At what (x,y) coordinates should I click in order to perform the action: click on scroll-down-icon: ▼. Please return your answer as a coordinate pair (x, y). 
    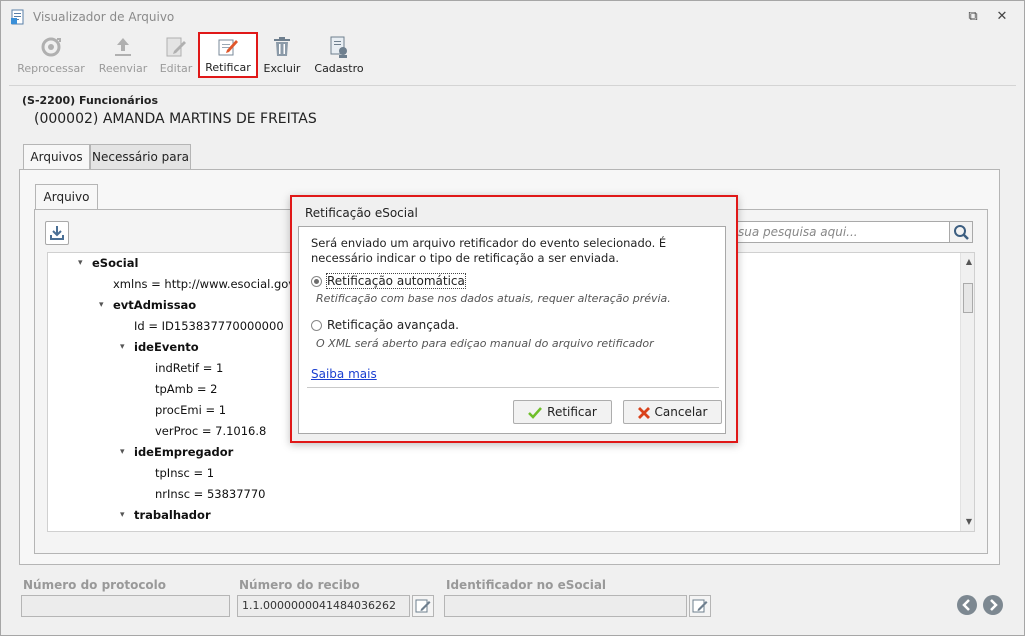
    Looking at the image, I should click on (969, 522).